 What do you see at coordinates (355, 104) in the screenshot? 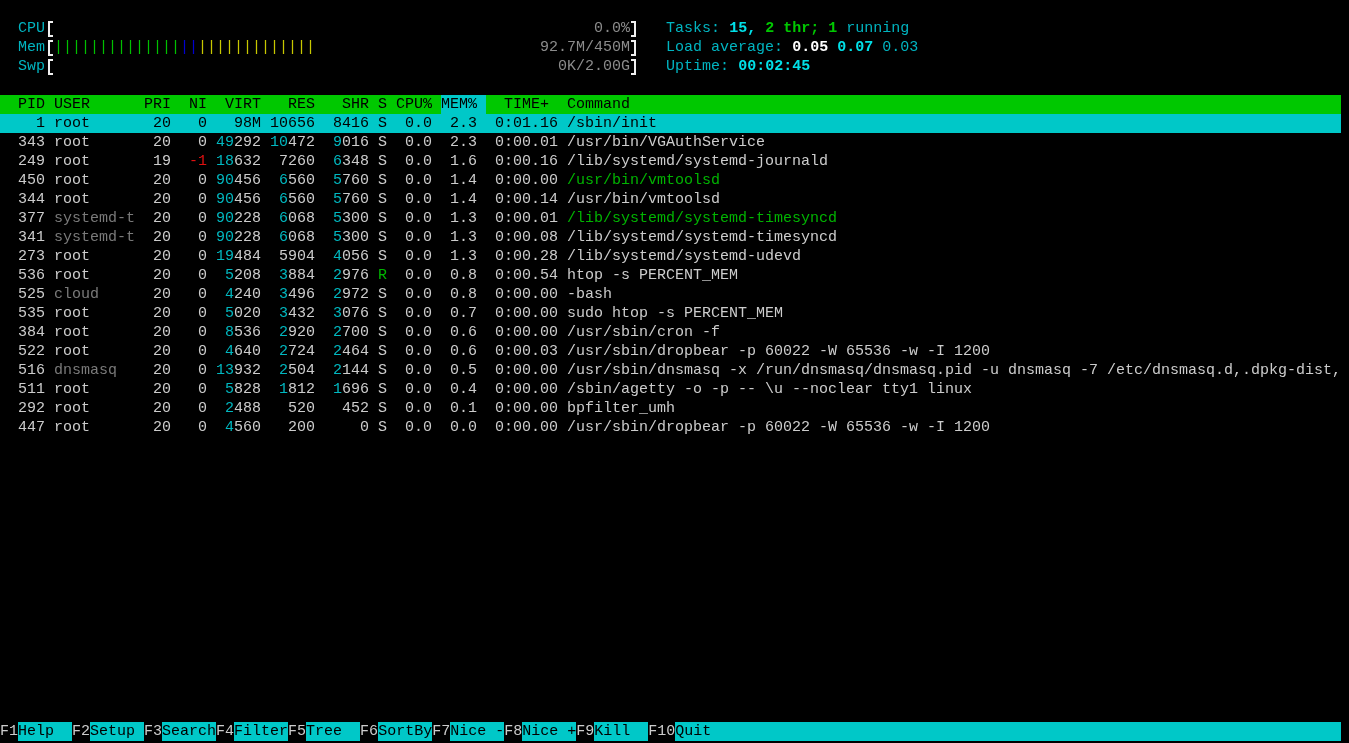
I see `column-header: SHR` at bounding box center [355, 104].